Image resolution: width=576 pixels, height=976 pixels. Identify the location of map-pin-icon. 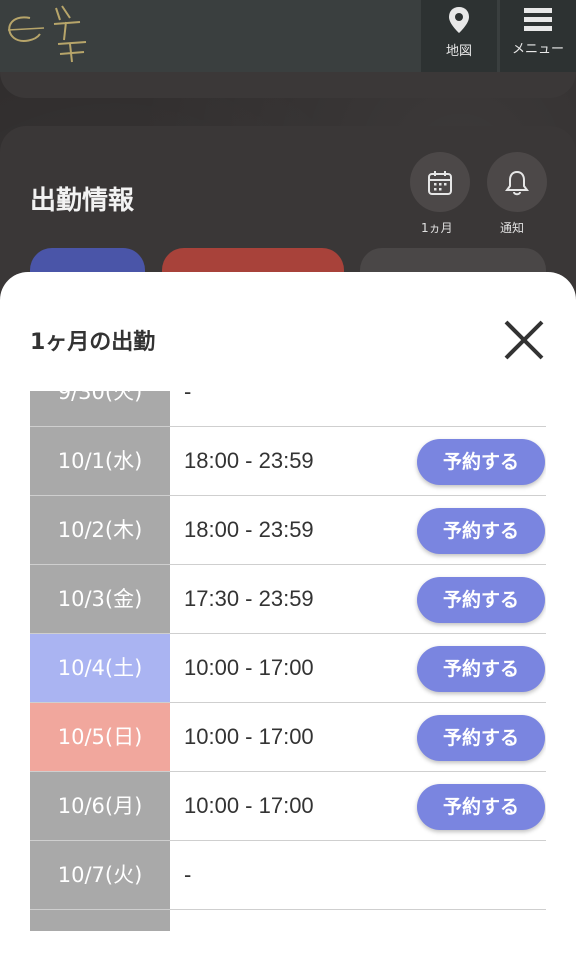
(459, 20).